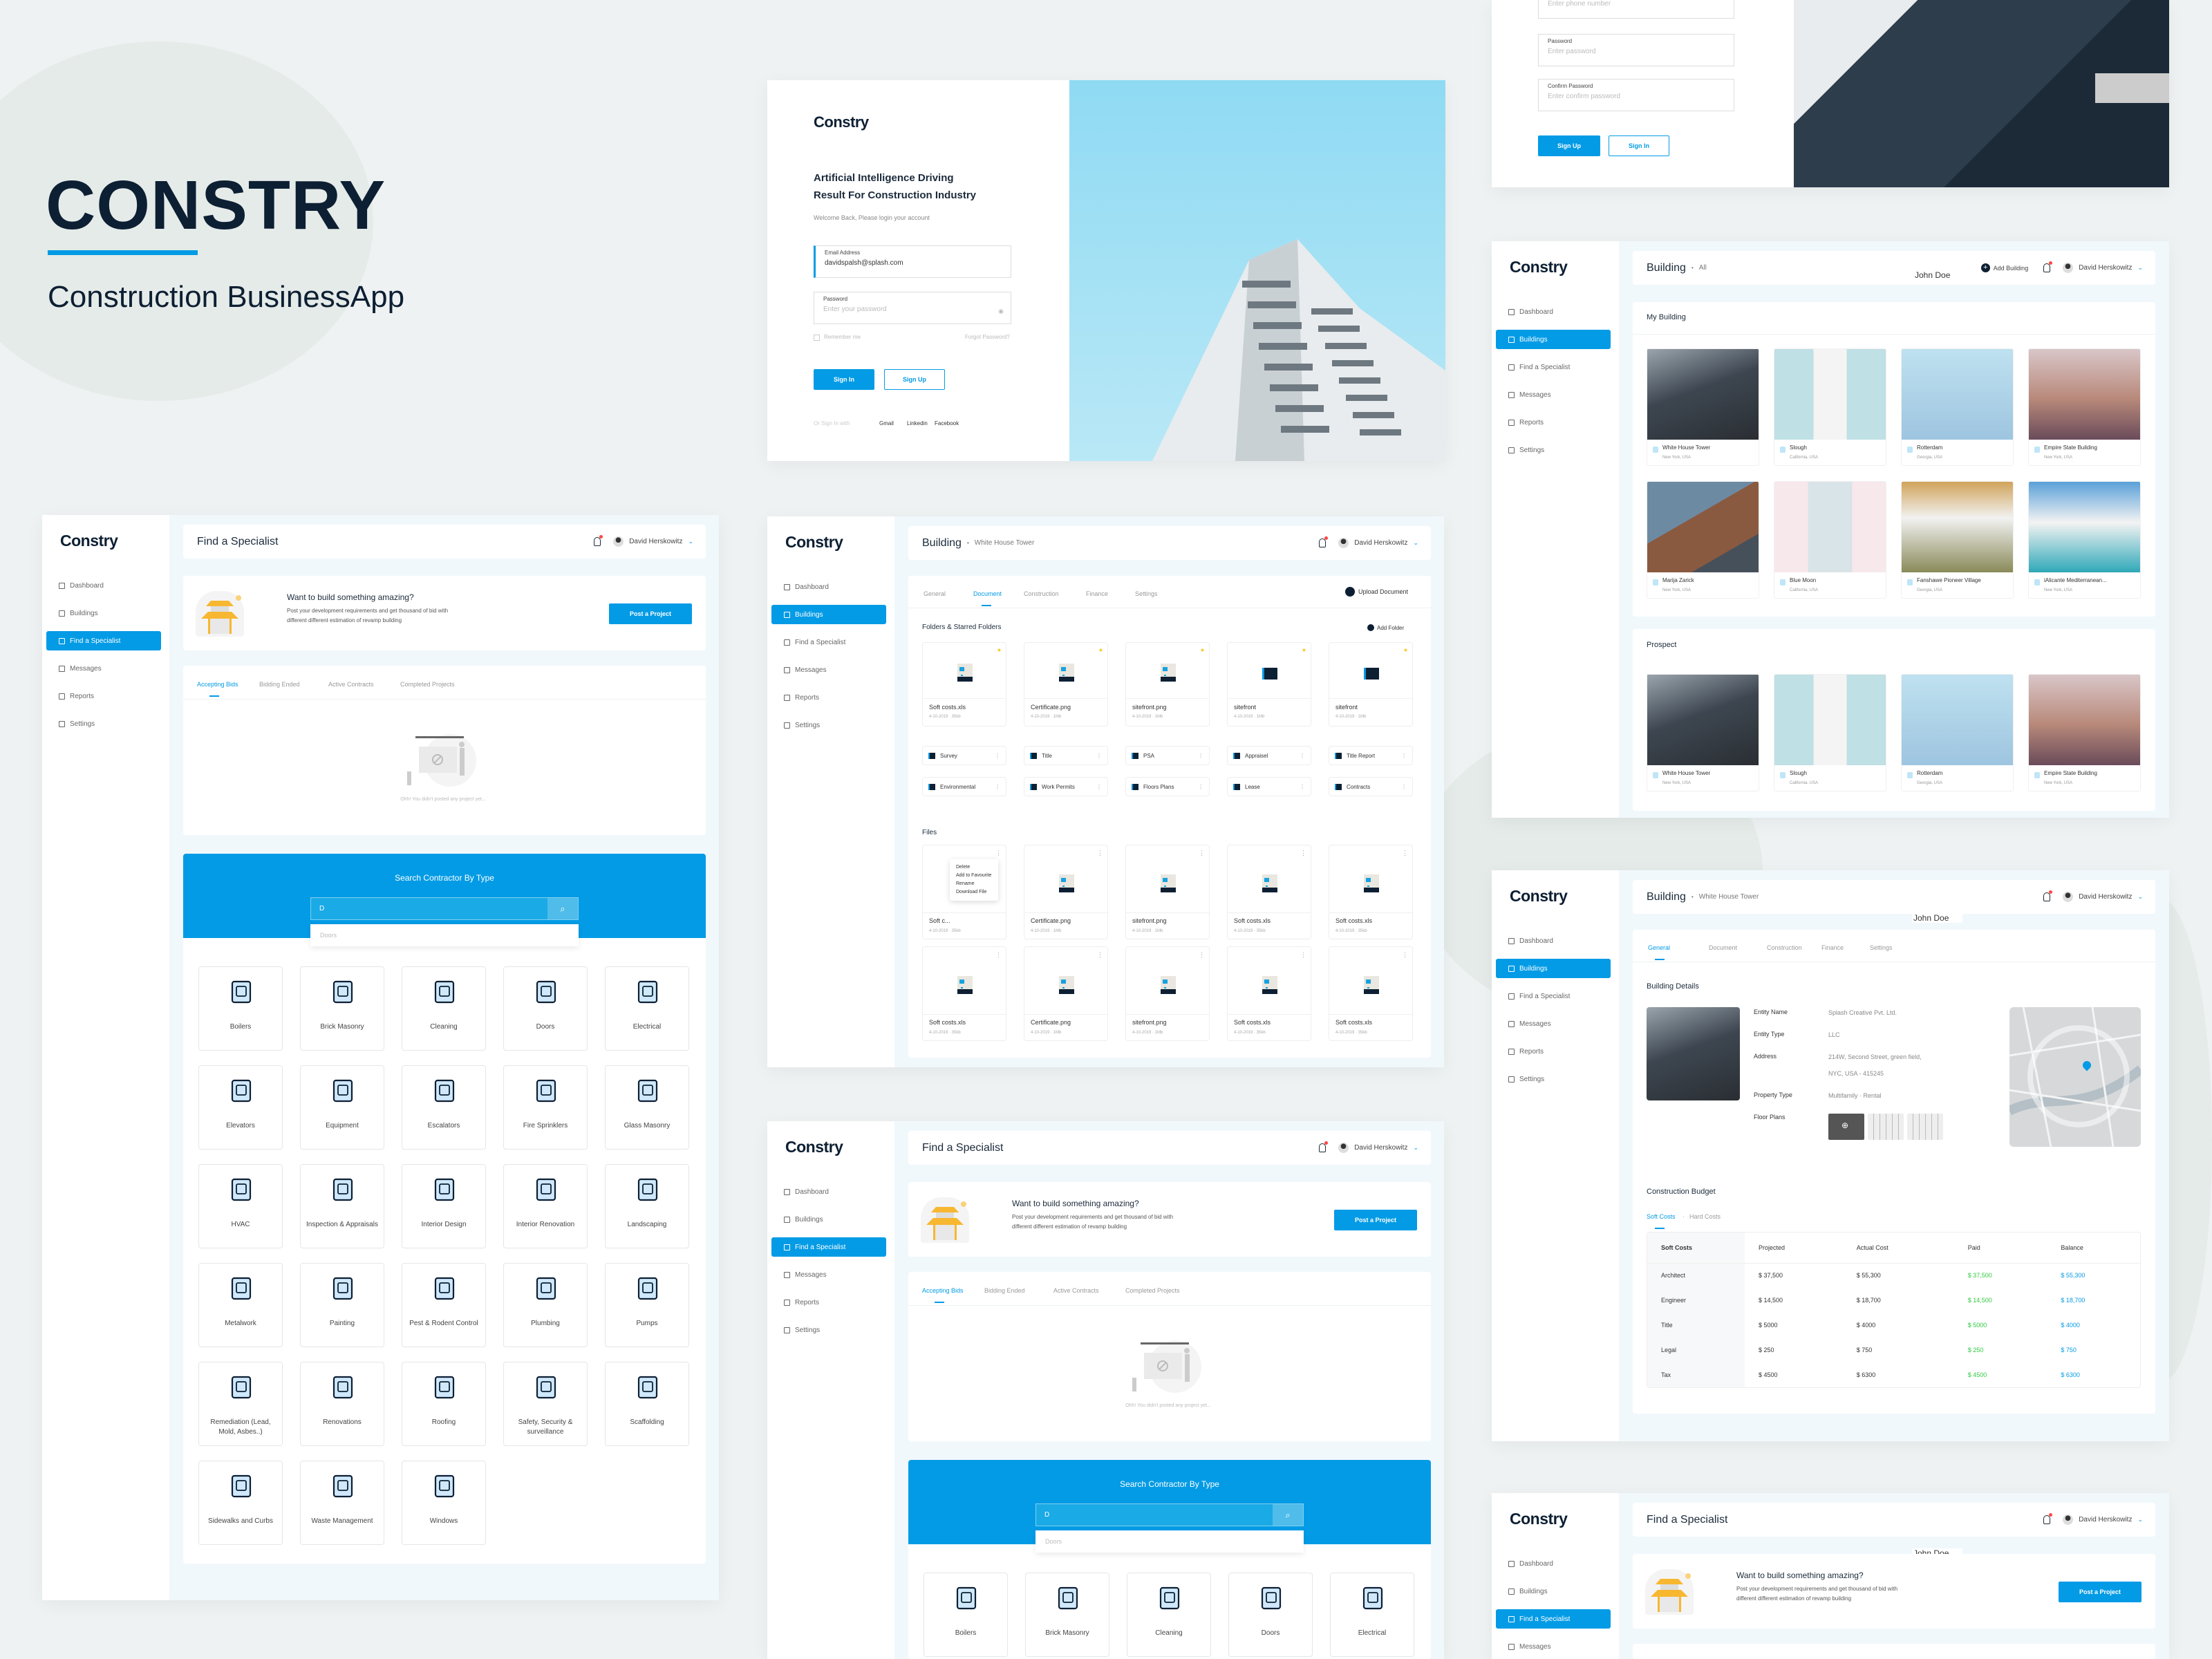  What do you see at coordinates (2084, 540) in the screenshot?
I see `building-card: iAlicante Mediterranean... New York, USA` at bounding box center [2084, 540].